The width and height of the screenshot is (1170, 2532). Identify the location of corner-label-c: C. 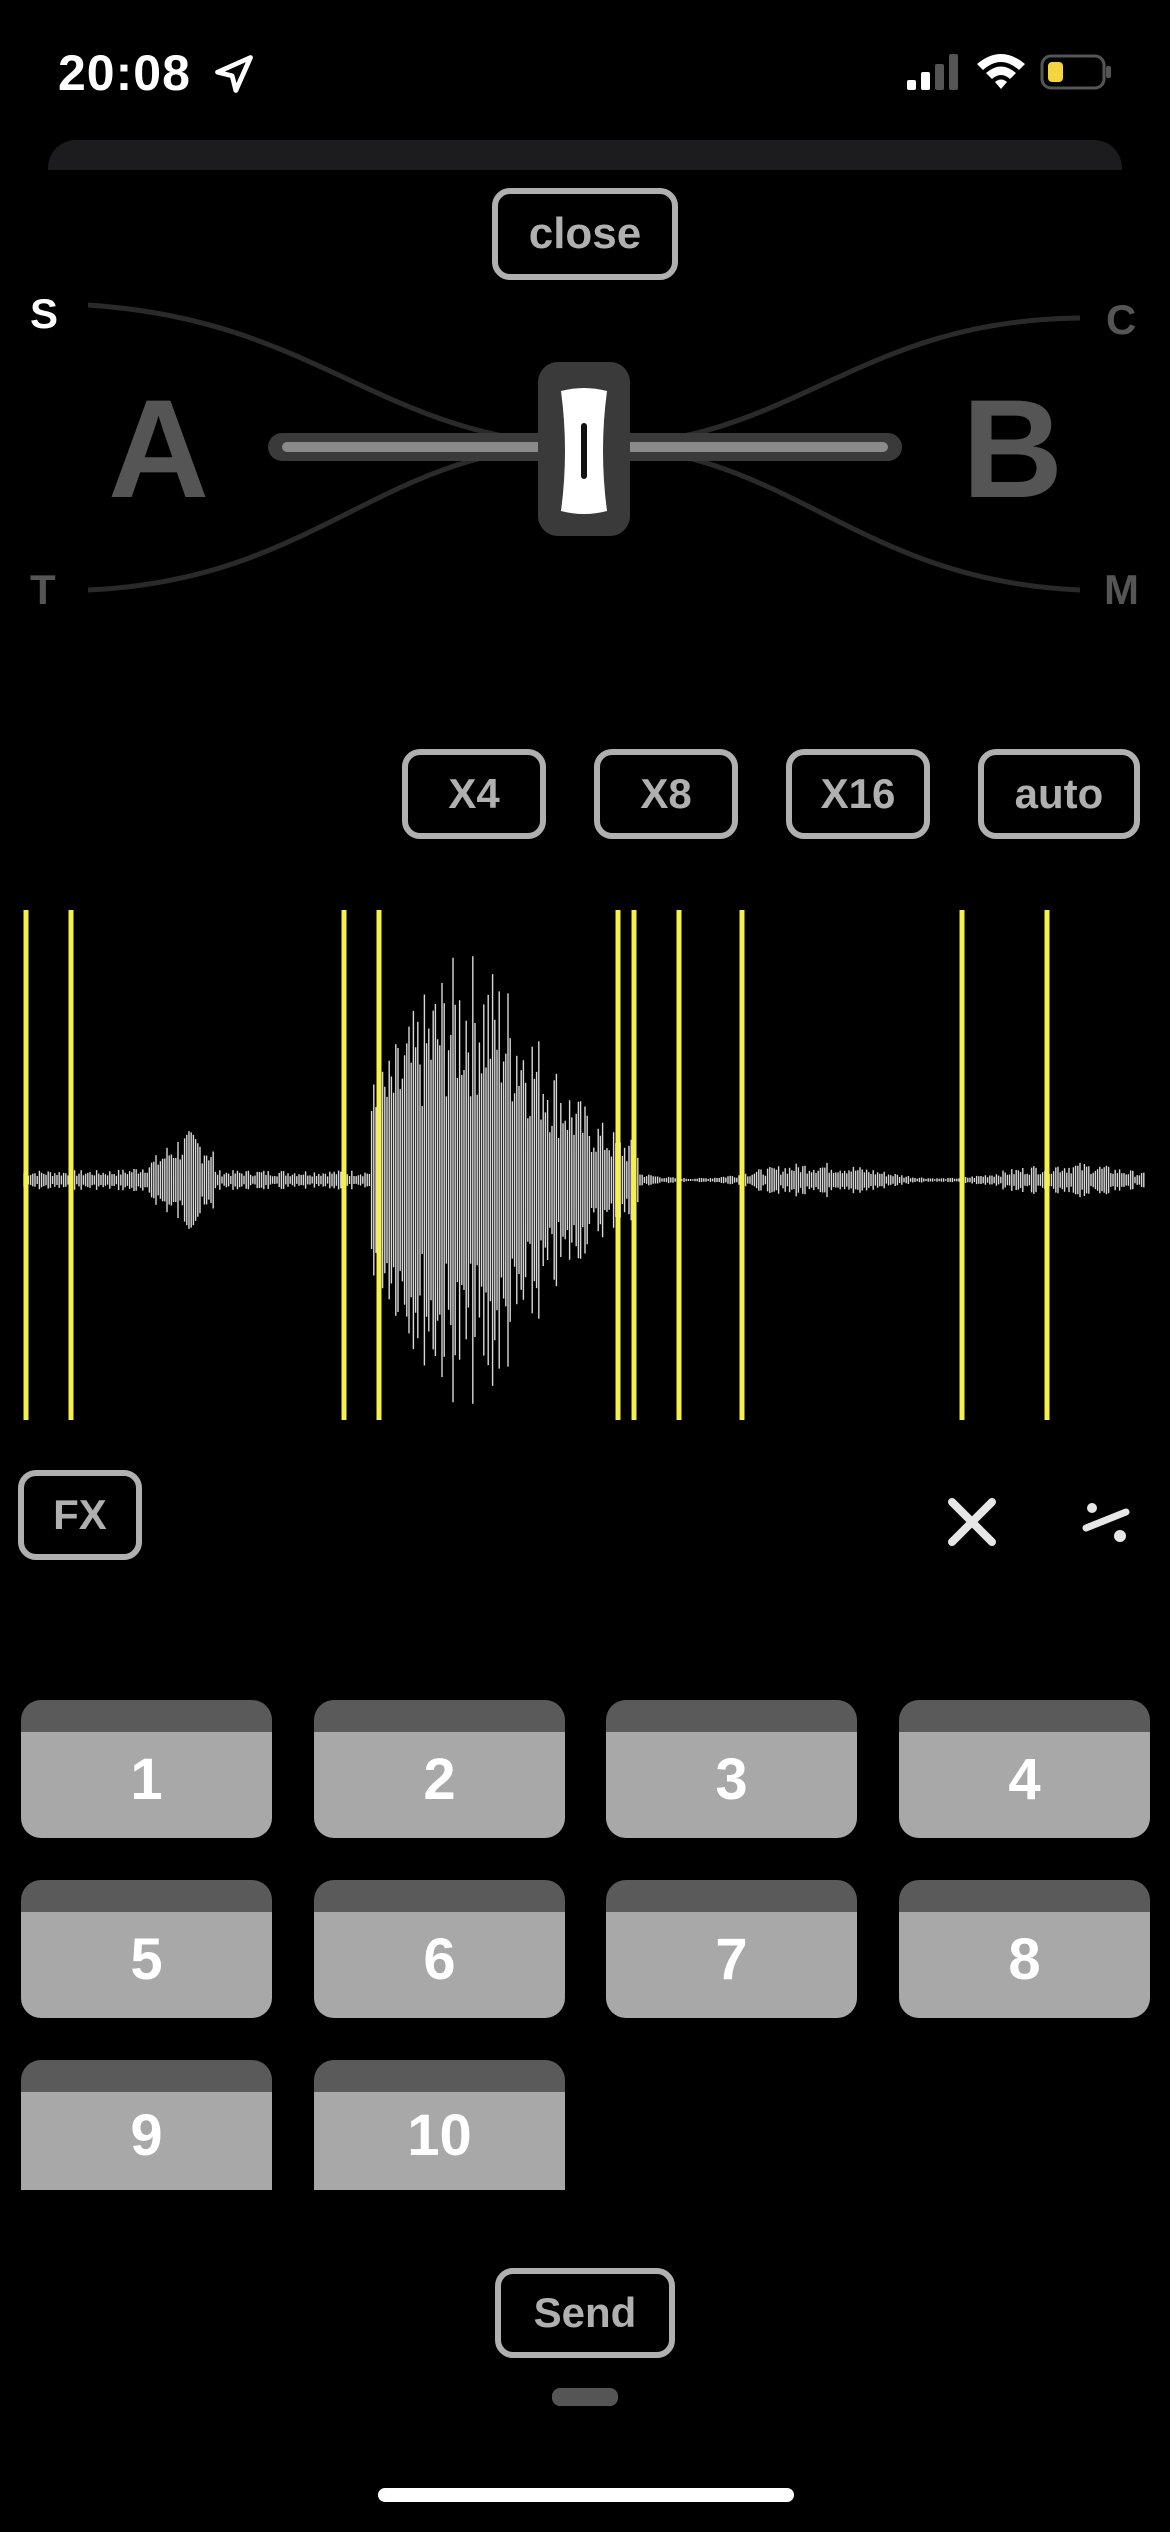
(1121, 319).